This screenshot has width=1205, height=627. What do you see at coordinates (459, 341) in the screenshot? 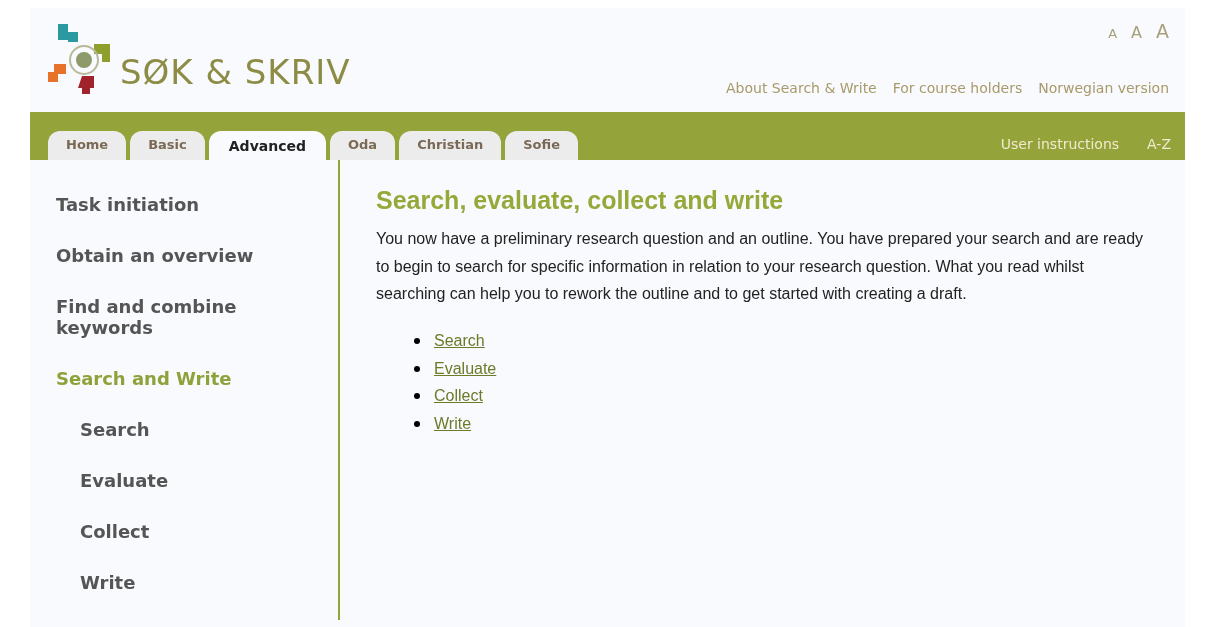
I see `content-link: Search` at bounding box center [459, 341].